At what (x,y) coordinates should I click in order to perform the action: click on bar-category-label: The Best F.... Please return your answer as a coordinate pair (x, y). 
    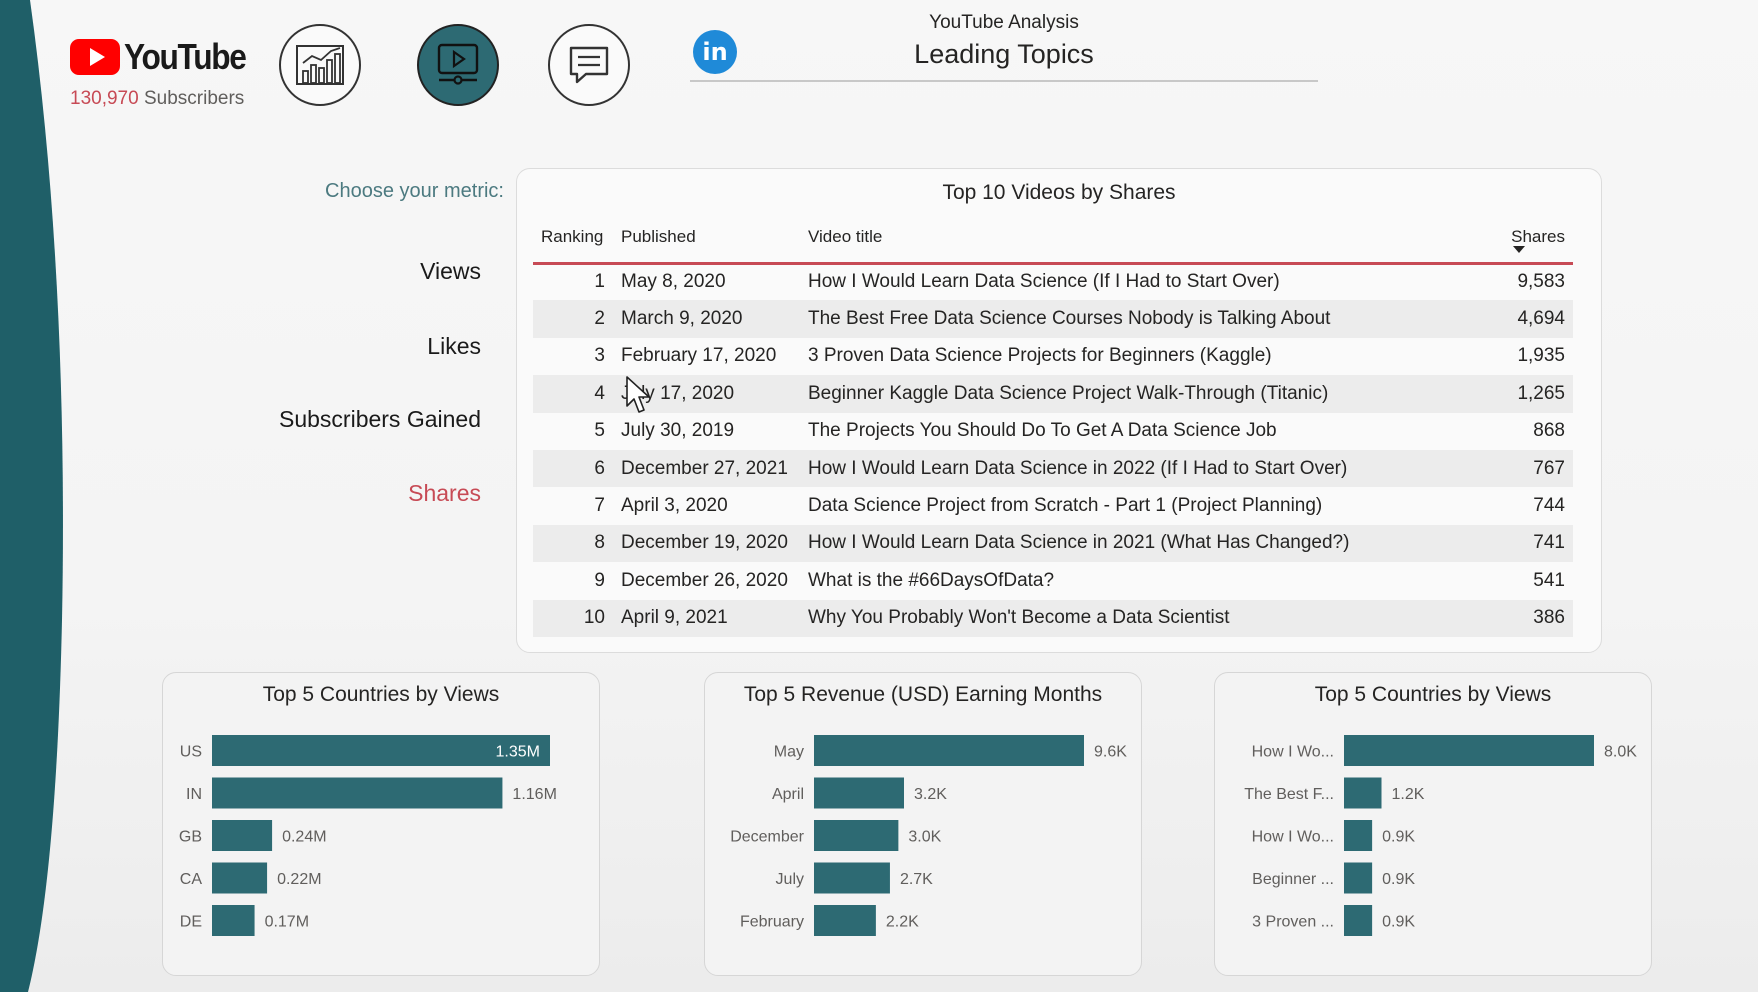
    Looking at the image, I should click on (1289, 794).